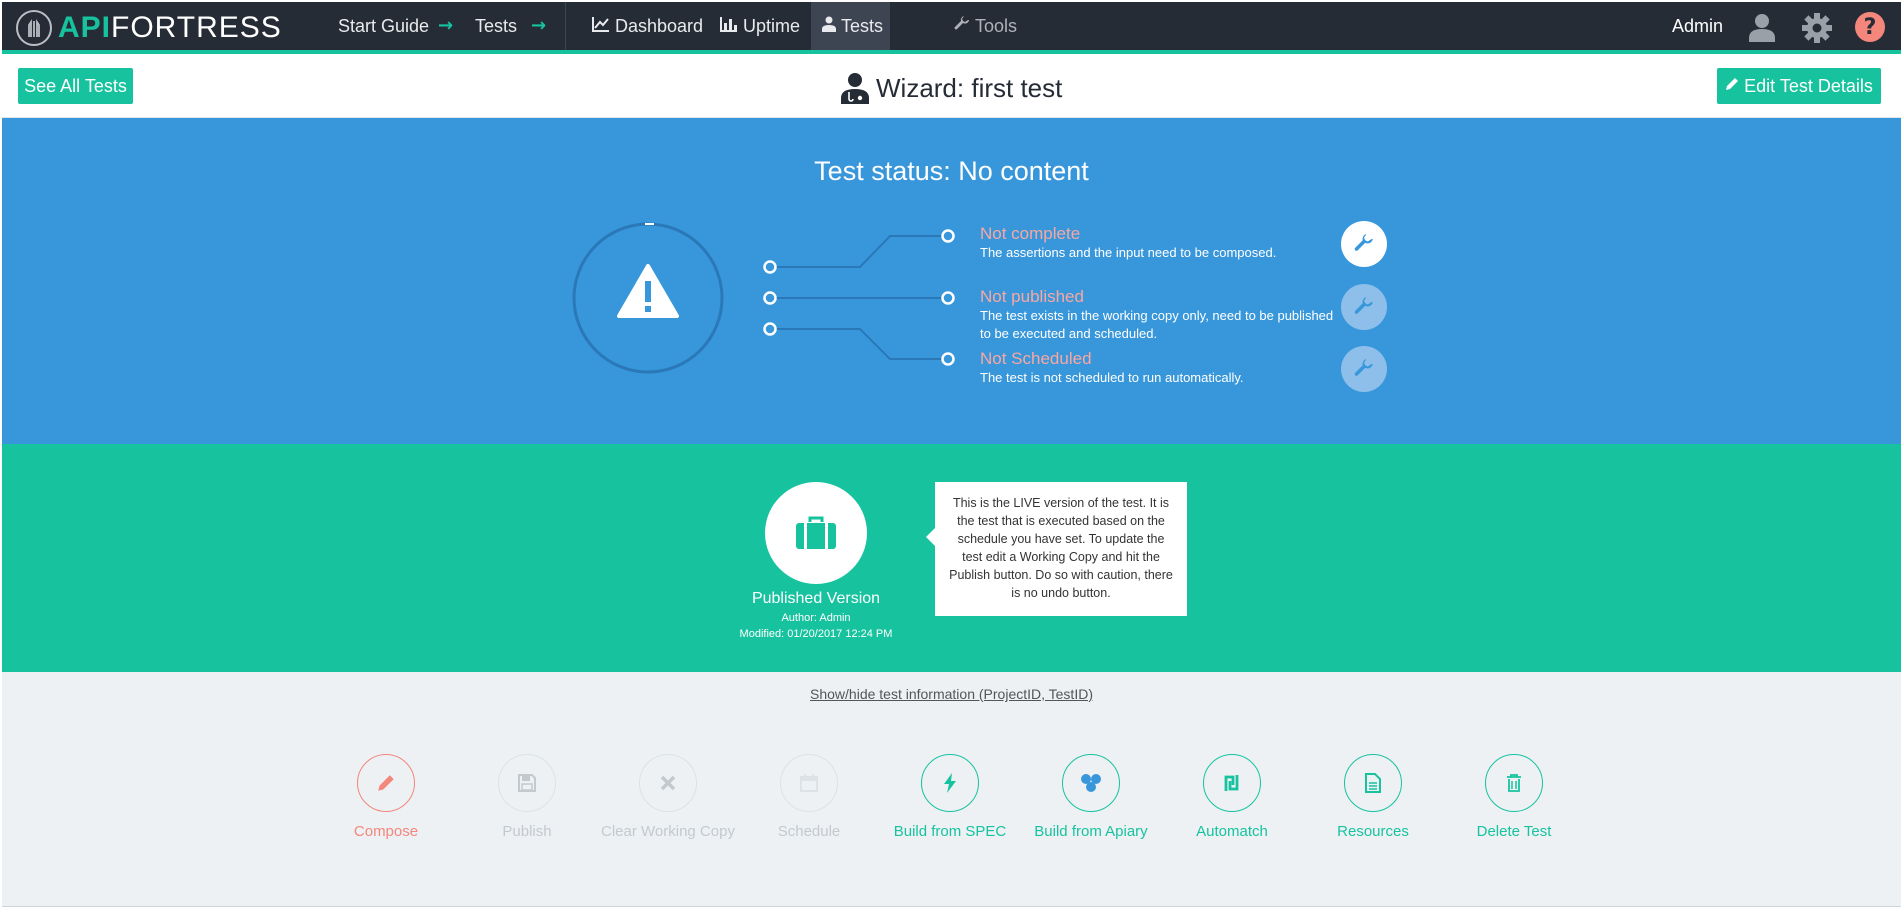  What do you see at coordinates (1091, 783) in the screenshot?
I see `apiary-icon` at bounding box center [1091, 783].